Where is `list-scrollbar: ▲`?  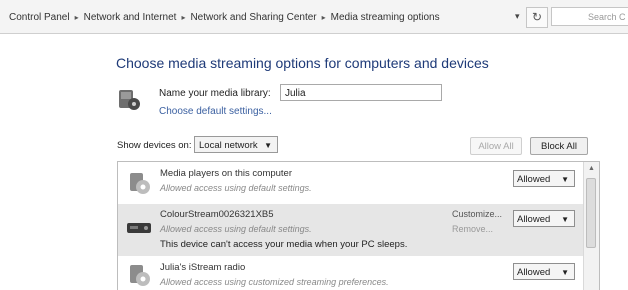 list-scrollbar: ▲ is located at coordinates (591, 226).